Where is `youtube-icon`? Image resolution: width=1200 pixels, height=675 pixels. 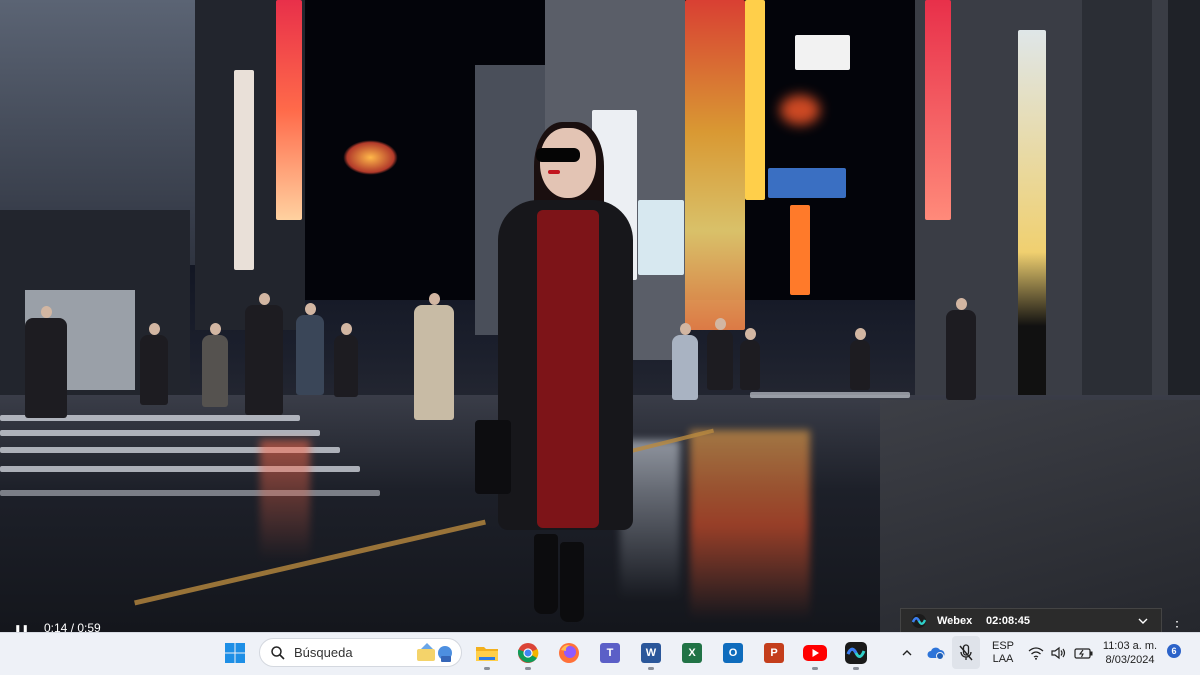 youtube-icon is located at coordinates (815, 653).